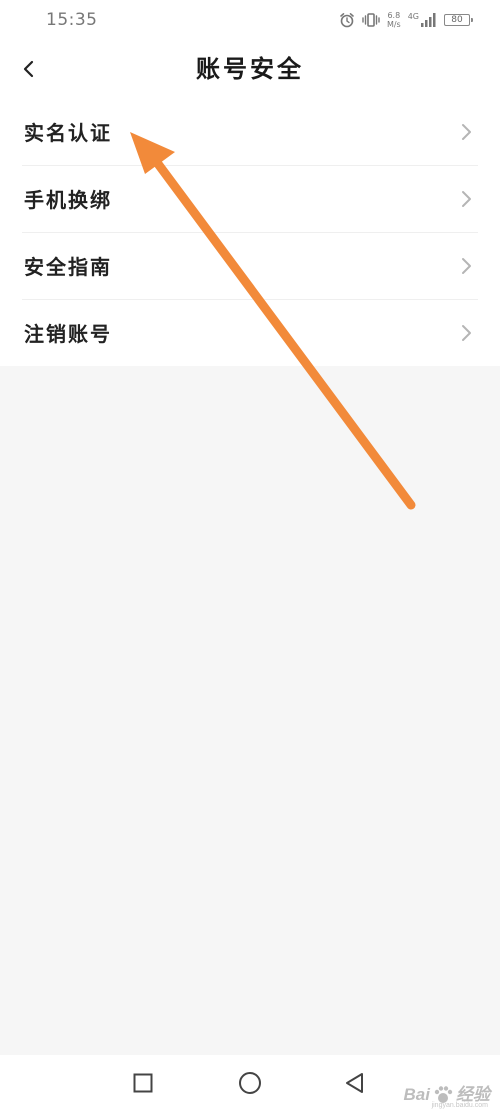  I want to click on watermark-url: jingyan.baidu.com, so click(459, 1105).